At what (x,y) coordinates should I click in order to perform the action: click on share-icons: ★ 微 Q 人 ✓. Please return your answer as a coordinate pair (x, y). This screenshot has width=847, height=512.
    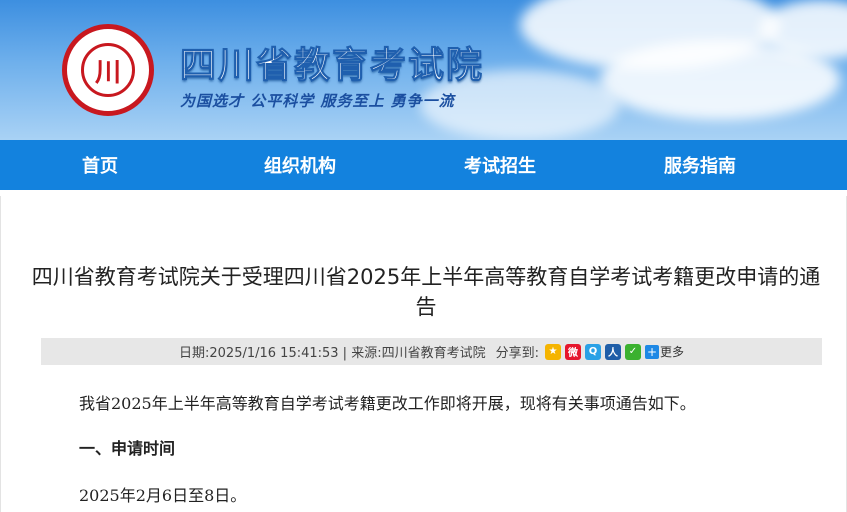
    Looking at the image, I should click on (594, 351).